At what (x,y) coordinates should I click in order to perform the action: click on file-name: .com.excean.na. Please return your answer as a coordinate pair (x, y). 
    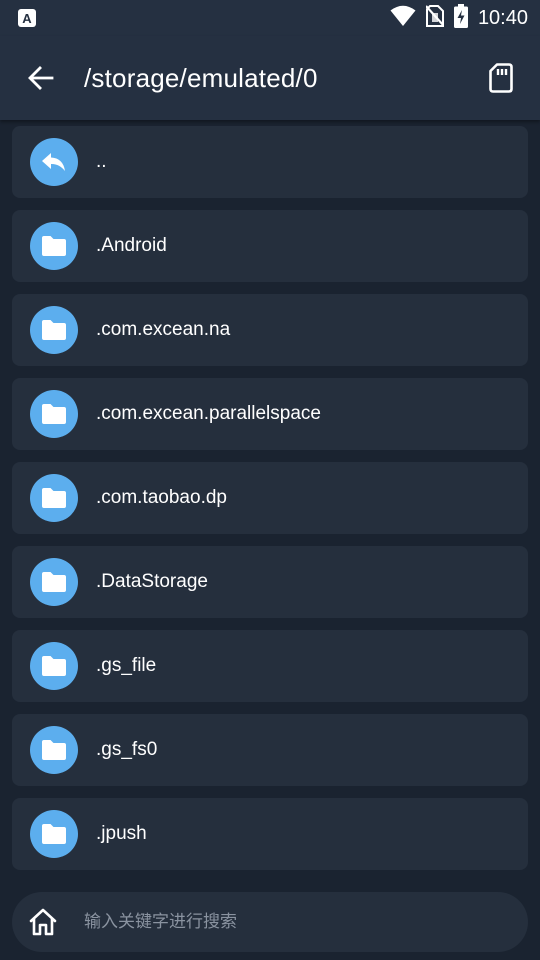
    Looking at the image, I should click on (163, 329).